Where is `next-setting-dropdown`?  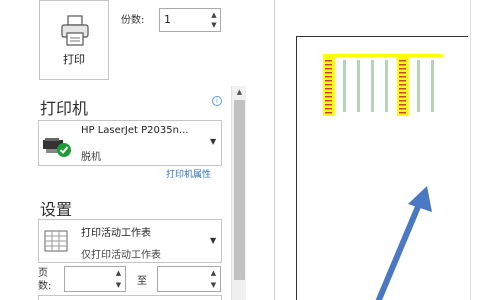 next-setting-dropdown is located at coordinates (130, 297).